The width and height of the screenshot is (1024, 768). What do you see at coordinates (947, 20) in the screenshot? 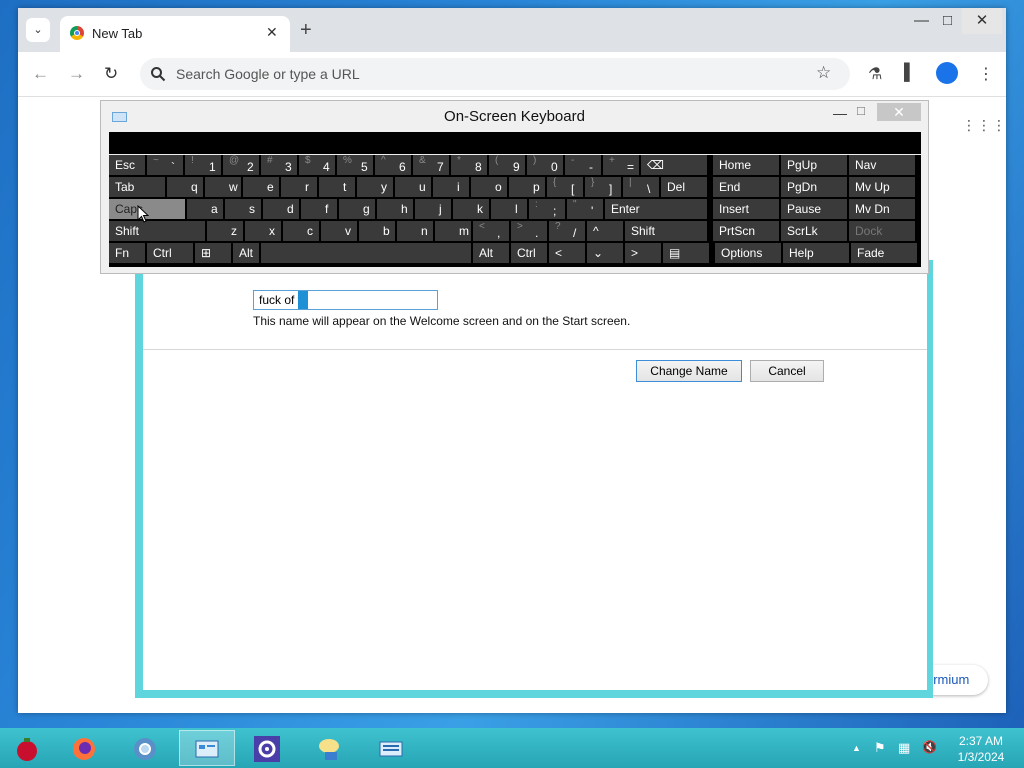
I see `maximize-button: □` at bounding box center [947, 20].